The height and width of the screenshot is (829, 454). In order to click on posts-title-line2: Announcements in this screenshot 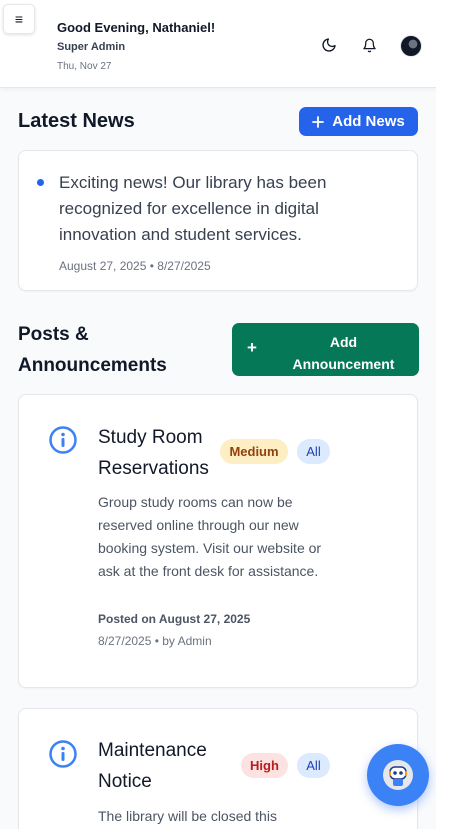, I will do `click(92, 365)`.